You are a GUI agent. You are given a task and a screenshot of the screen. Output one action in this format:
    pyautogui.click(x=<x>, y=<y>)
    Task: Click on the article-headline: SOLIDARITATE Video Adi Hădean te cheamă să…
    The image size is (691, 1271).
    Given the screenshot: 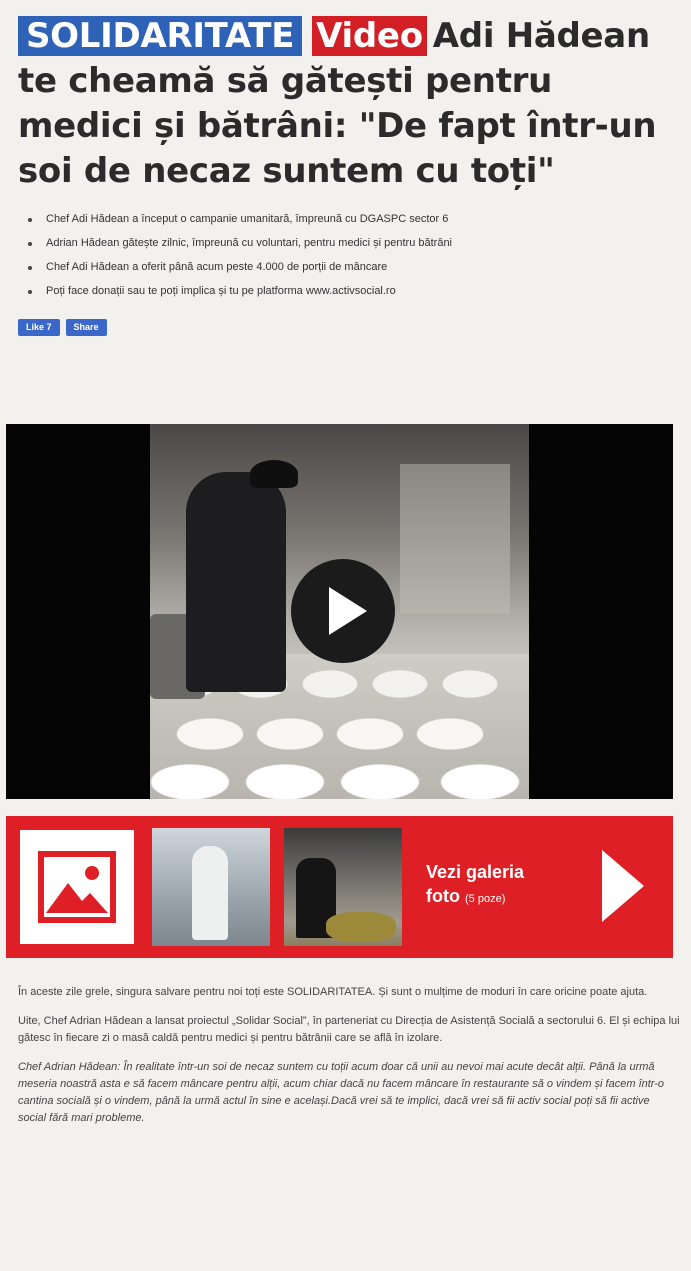 What is the action you would take?
    pyautogui.click(x=354, y=104)
    